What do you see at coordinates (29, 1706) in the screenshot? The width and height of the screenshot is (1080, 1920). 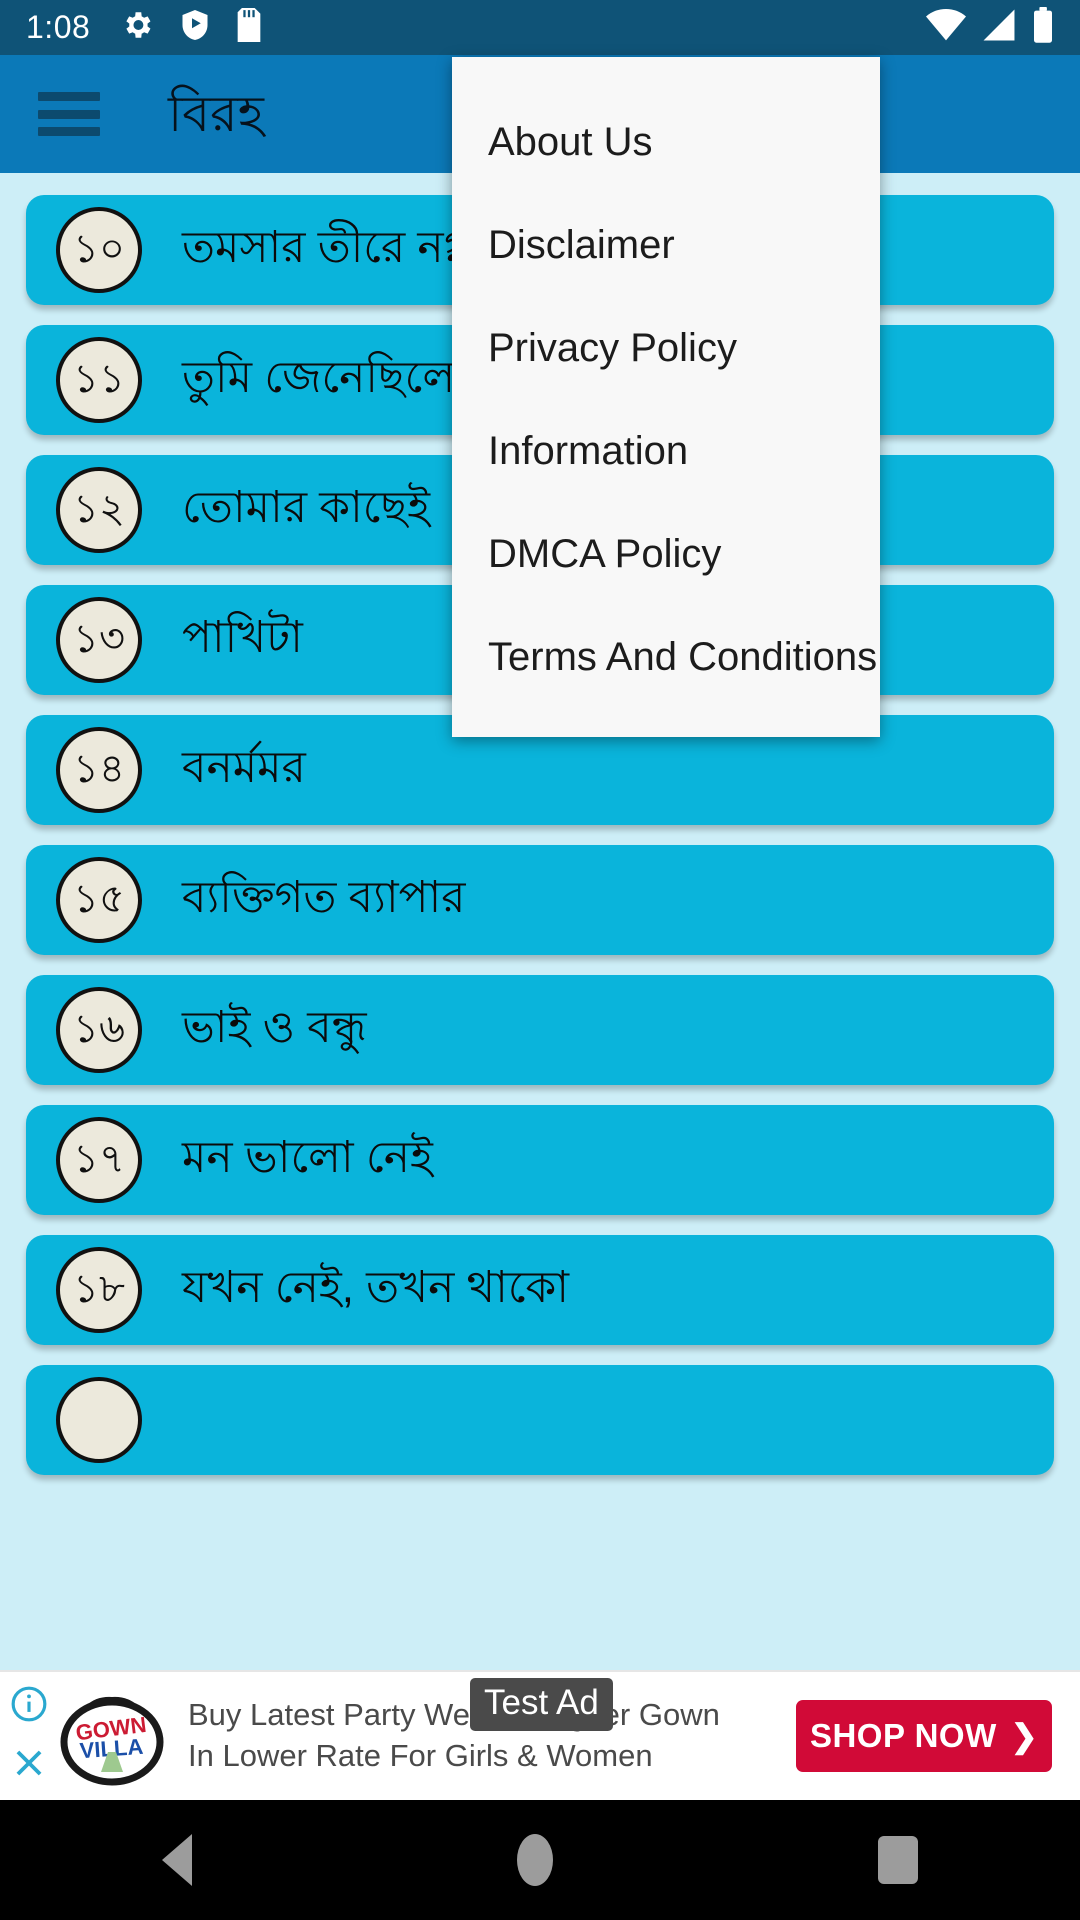 I see `ad-info-icon` at bounding box center [29, 1706].